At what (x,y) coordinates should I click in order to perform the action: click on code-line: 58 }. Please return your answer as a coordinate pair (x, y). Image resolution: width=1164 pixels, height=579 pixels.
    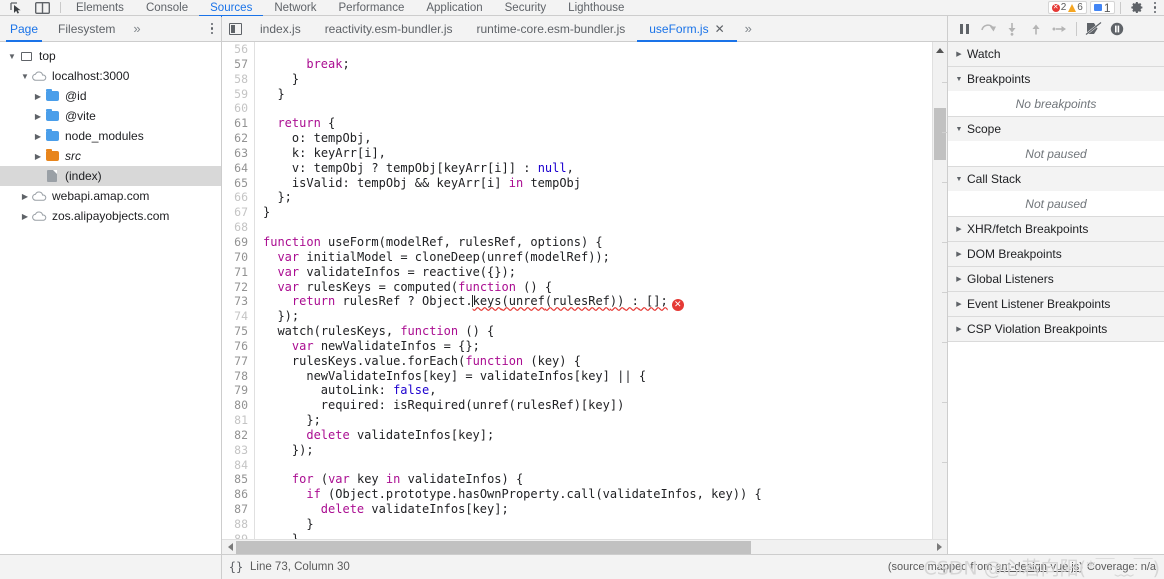
    Looking at the image, I should click on (577, 79).